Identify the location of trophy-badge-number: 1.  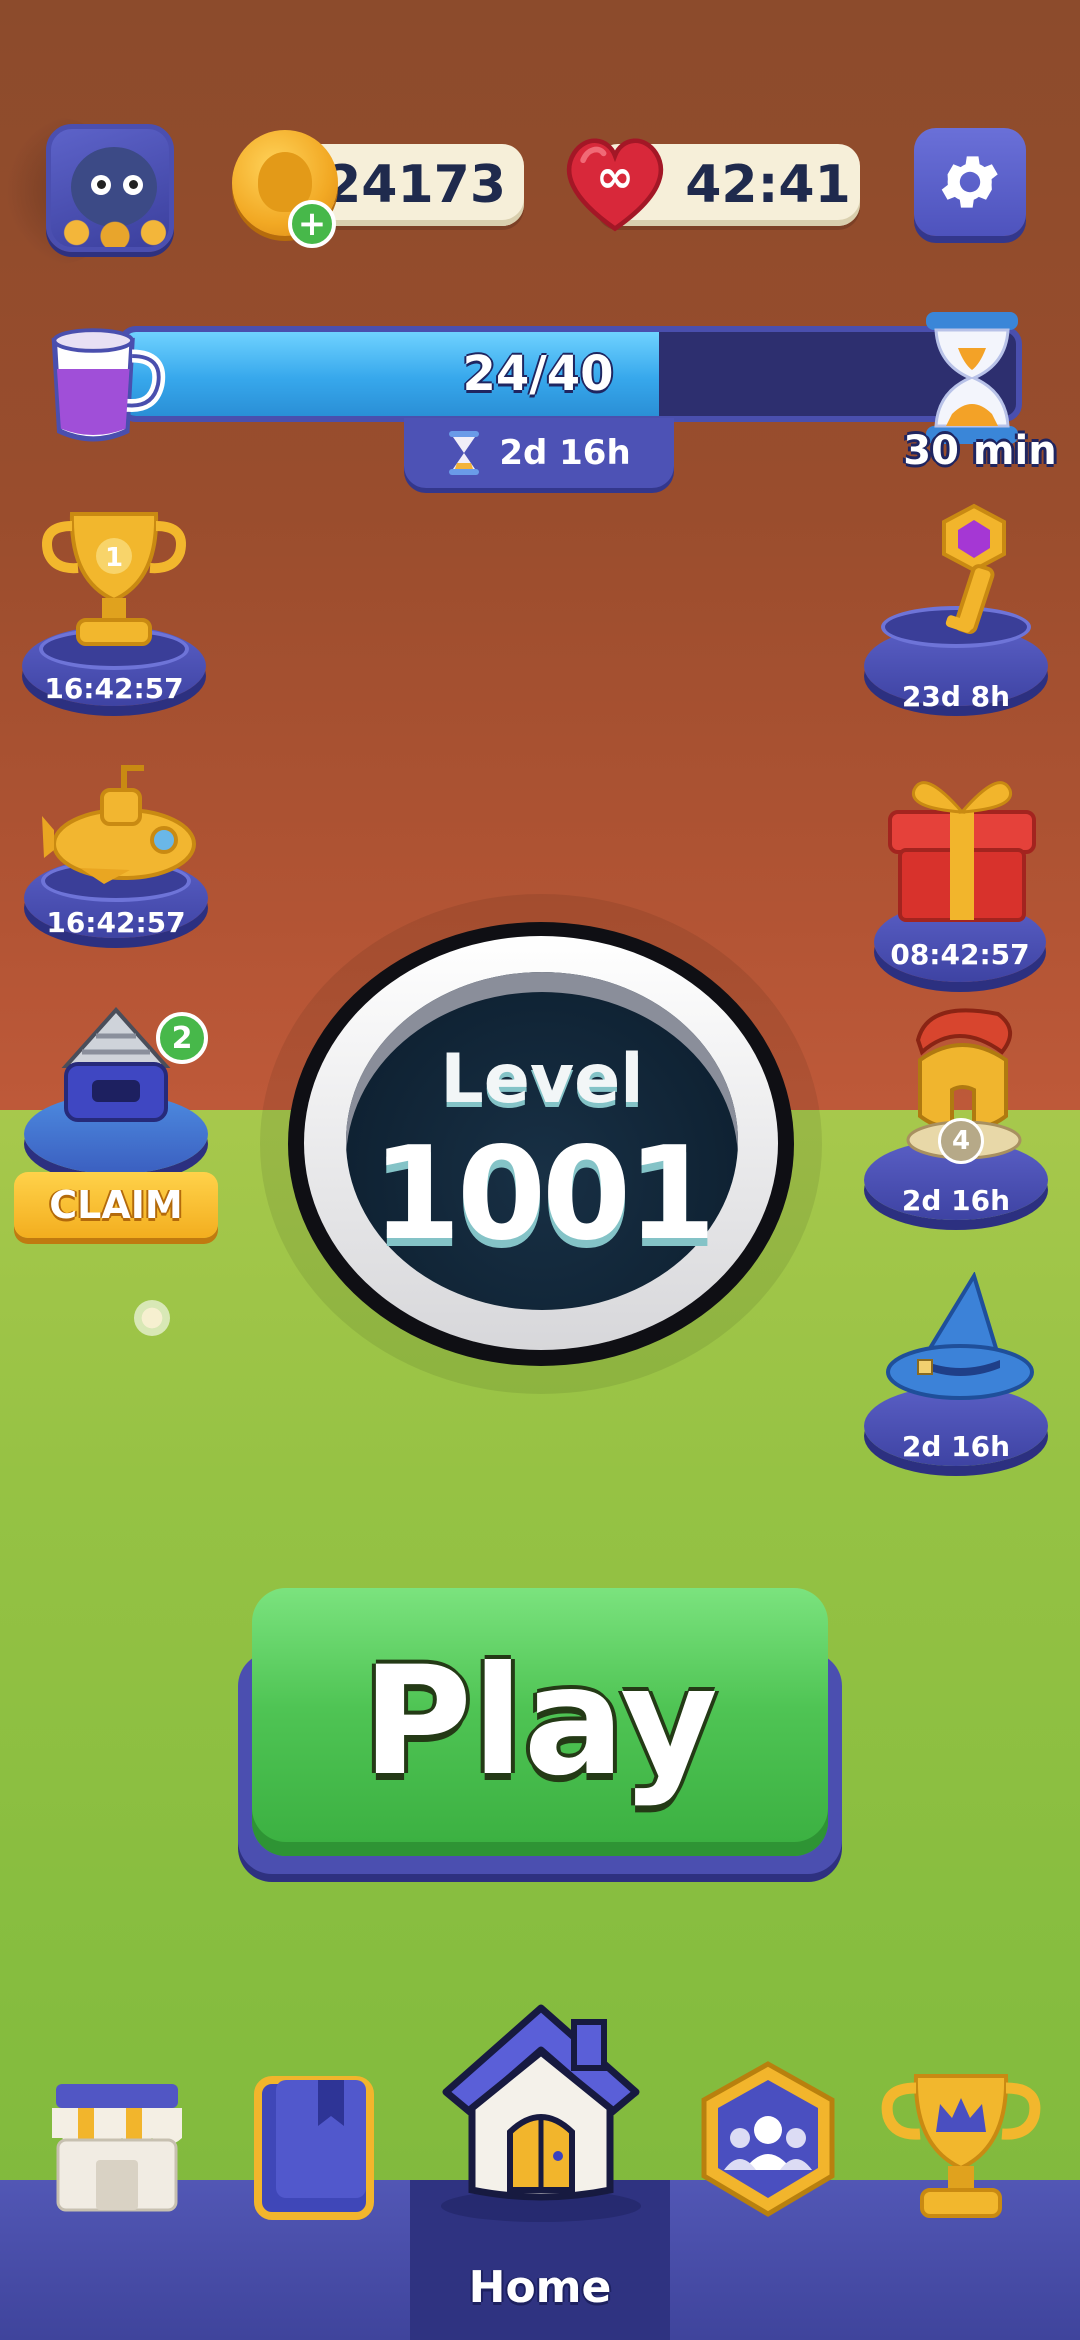
(114, 558).